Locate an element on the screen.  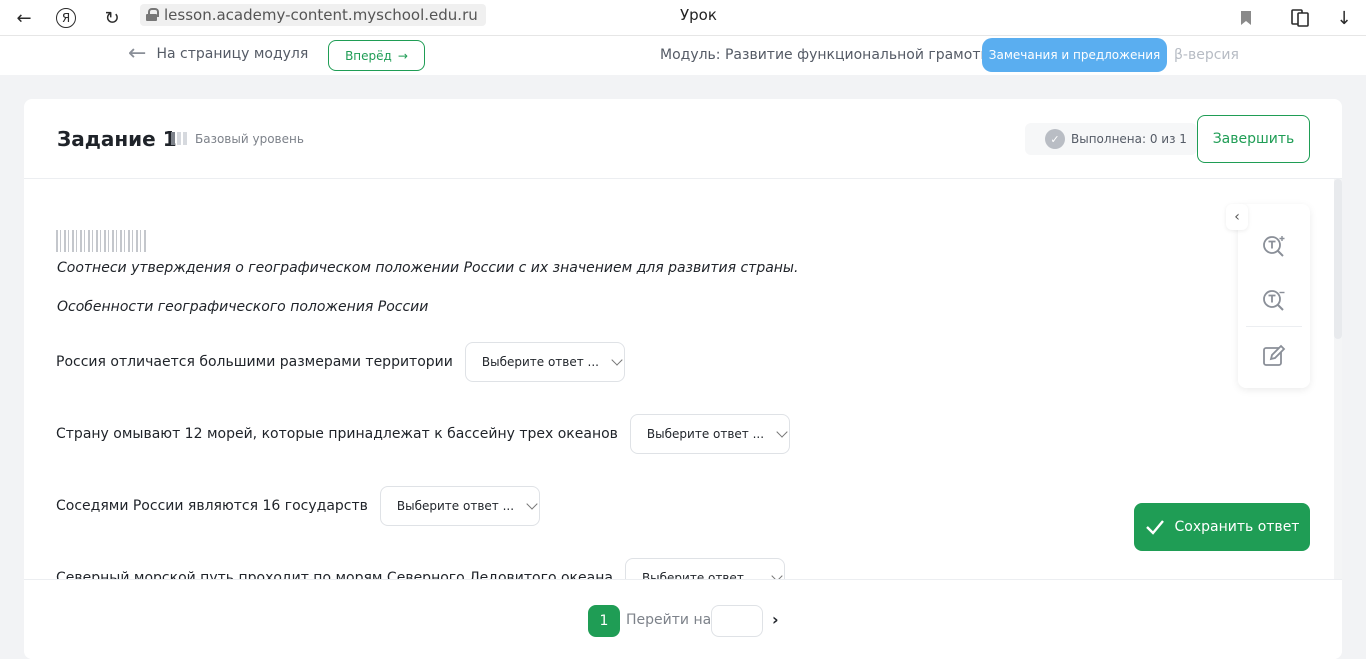
reload-icon: ↻ is located at coordinates (112, 18).